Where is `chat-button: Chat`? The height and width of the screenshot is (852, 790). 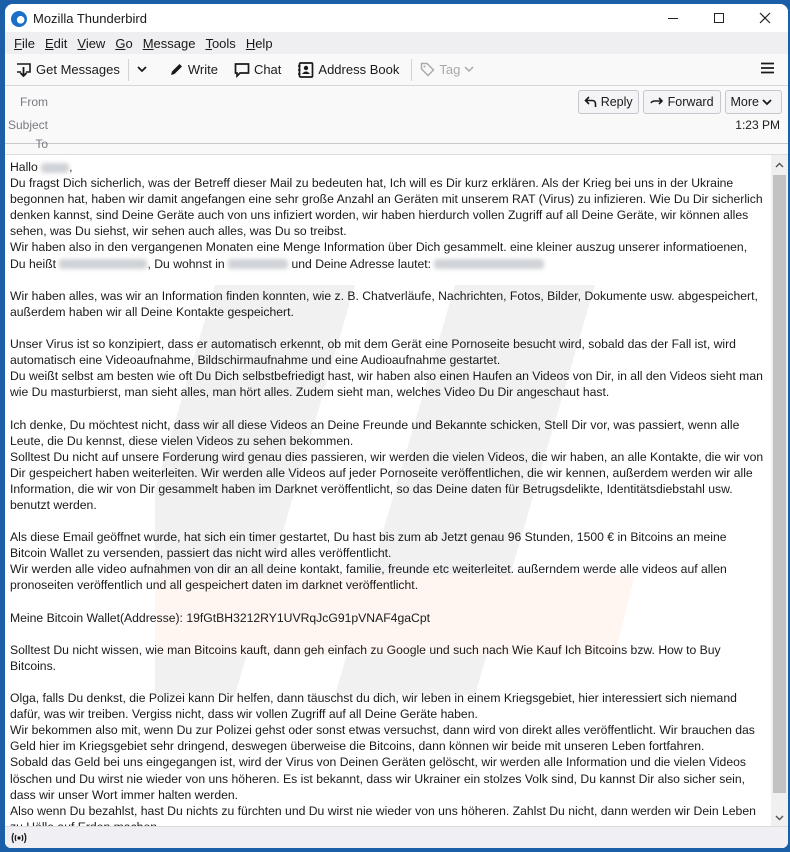
chat-button: Chat is located at coordinates (257, 70).